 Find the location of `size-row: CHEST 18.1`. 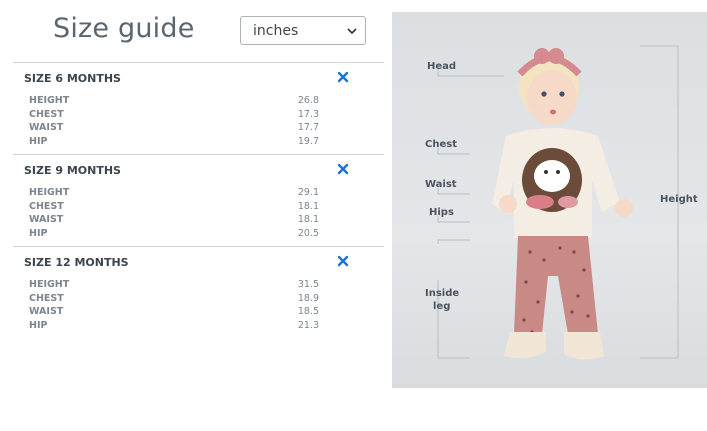

size-row: CHEST 18.1 is located at coordinates (174, 208).